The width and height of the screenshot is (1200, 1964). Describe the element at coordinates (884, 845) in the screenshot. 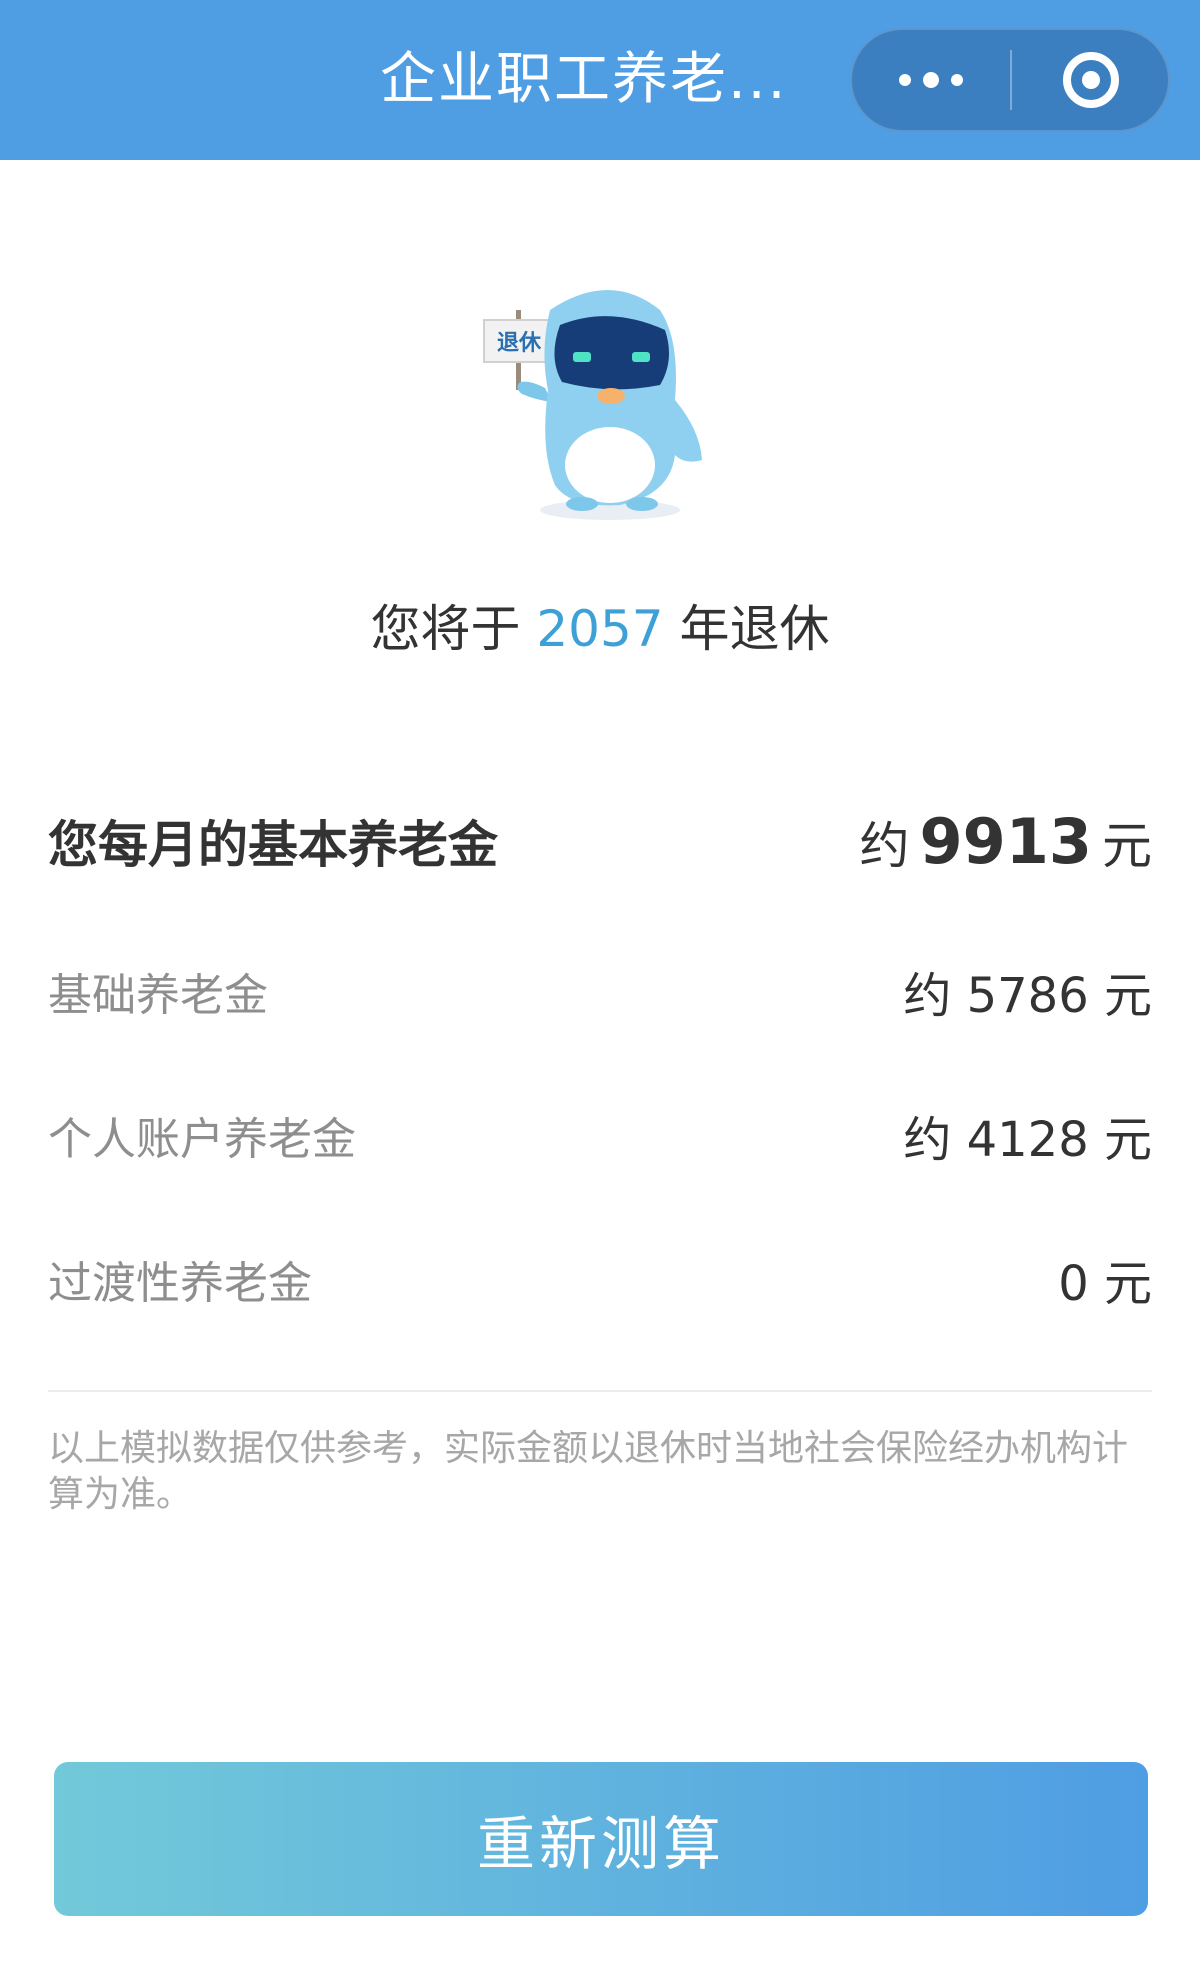

I see `monthly-pension-prefix: 约` at that location.